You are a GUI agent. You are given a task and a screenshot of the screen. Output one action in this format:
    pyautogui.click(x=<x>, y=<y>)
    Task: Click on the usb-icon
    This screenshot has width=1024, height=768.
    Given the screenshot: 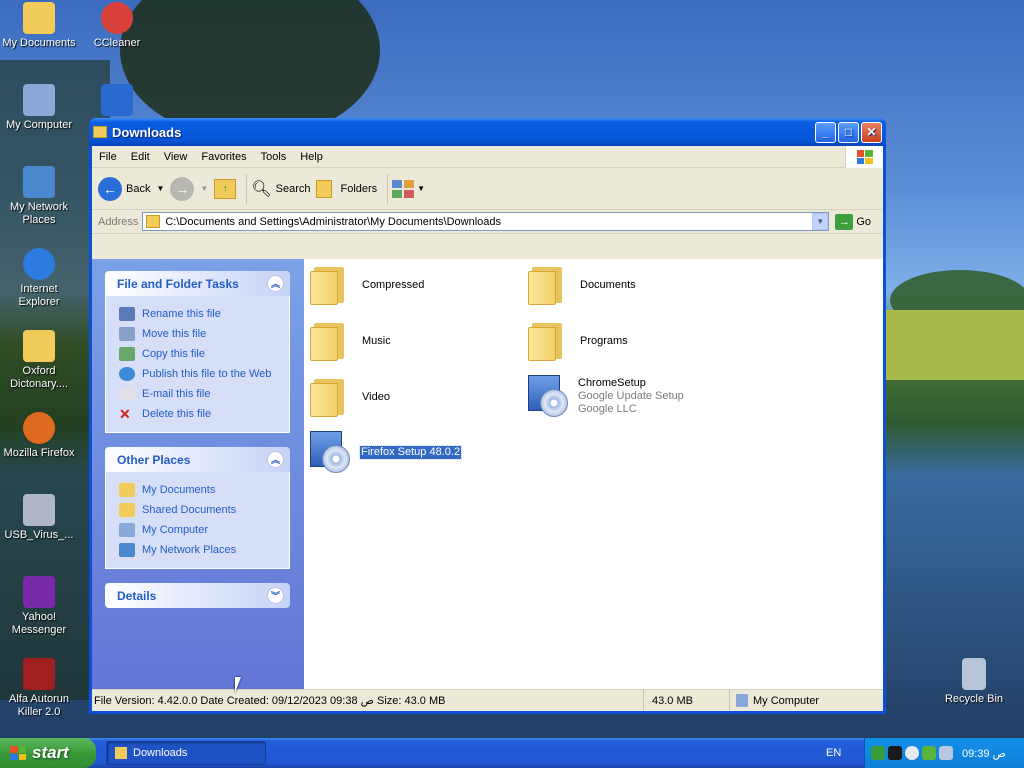 What is the action you would take?
    pyautogui.click(x=39, y=510)
    